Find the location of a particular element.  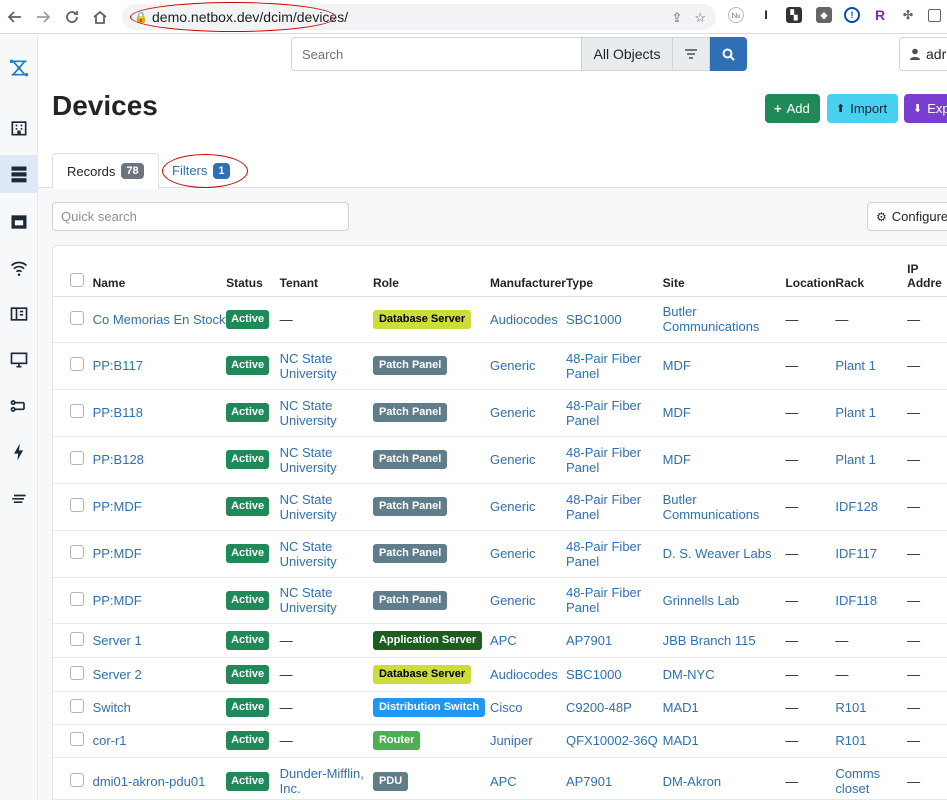

site-link: Grinnells Lab is located at coordinates (724, 600).